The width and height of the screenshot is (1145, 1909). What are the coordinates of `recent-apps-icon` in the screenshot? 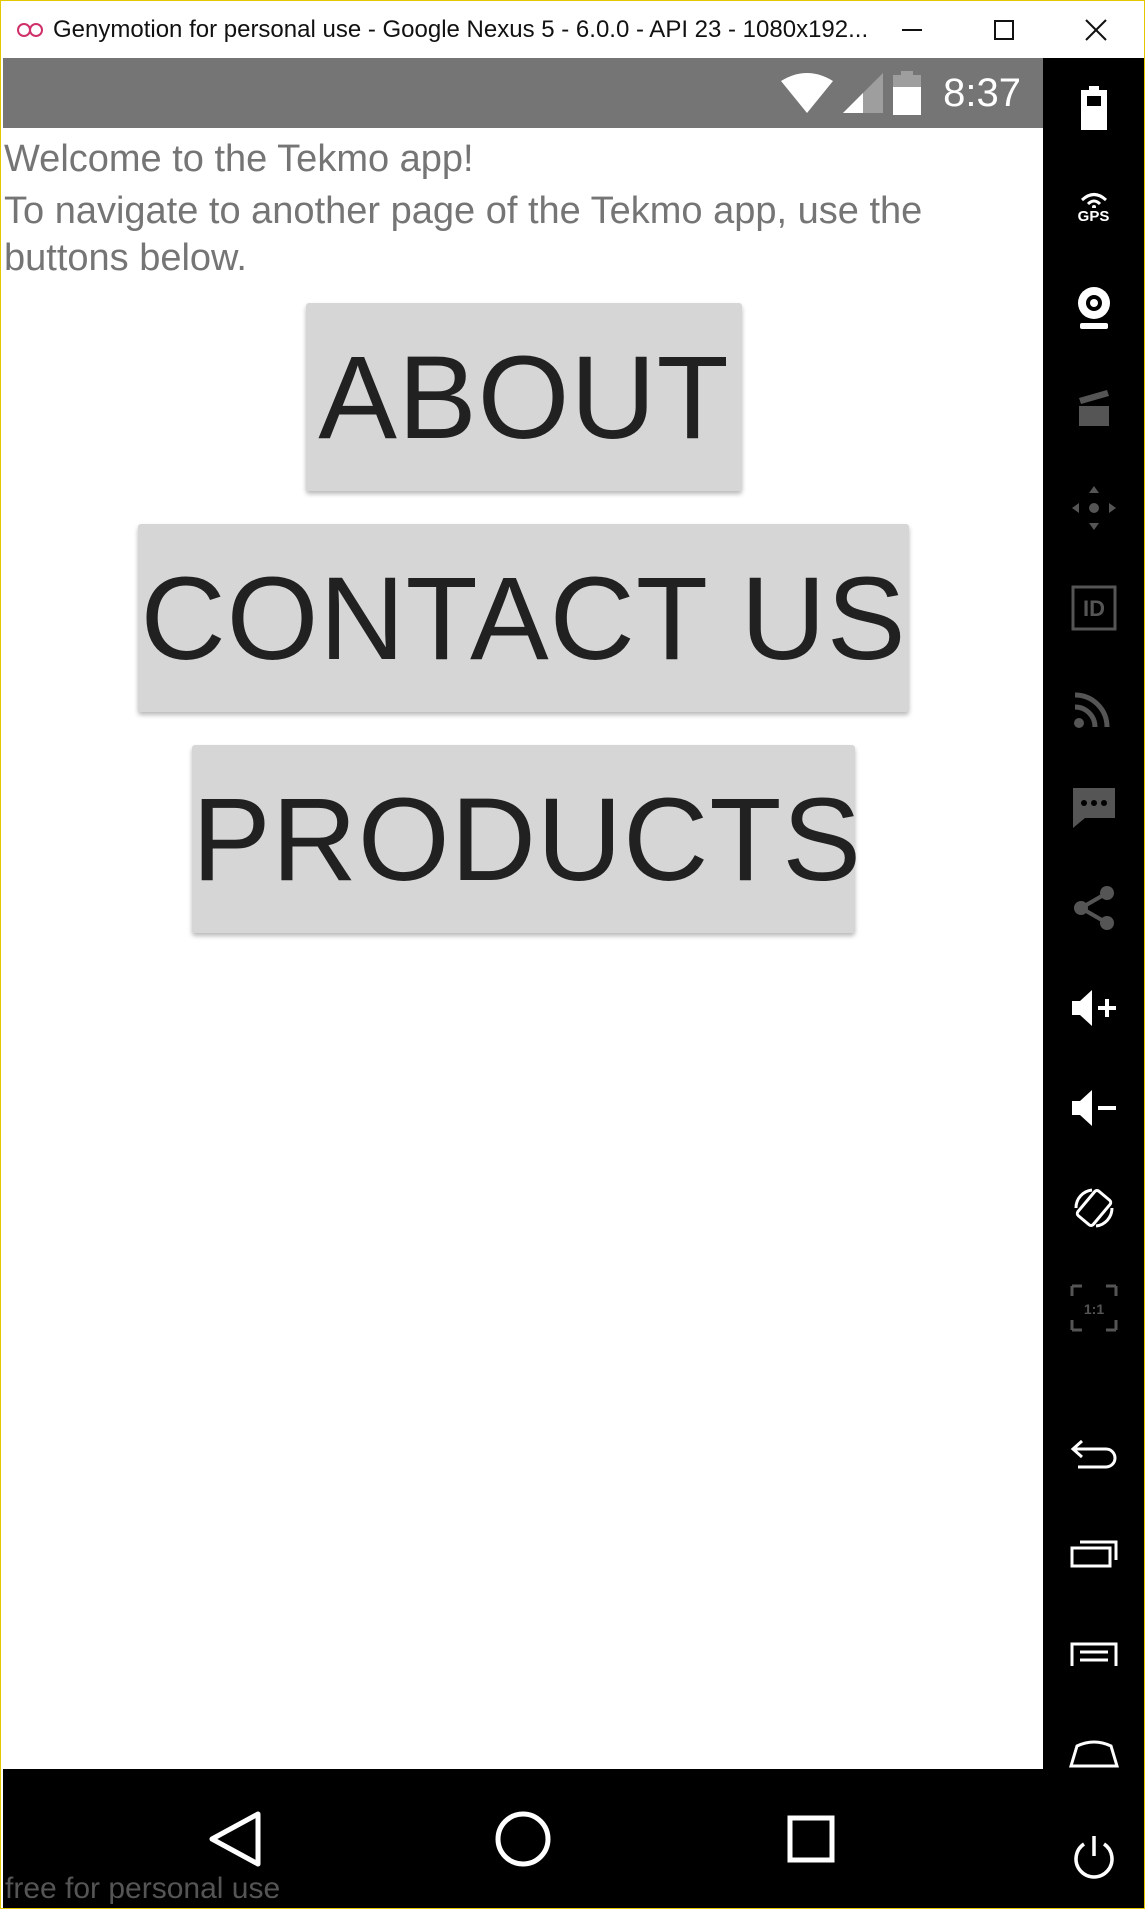 It's located at (1093, 1554).